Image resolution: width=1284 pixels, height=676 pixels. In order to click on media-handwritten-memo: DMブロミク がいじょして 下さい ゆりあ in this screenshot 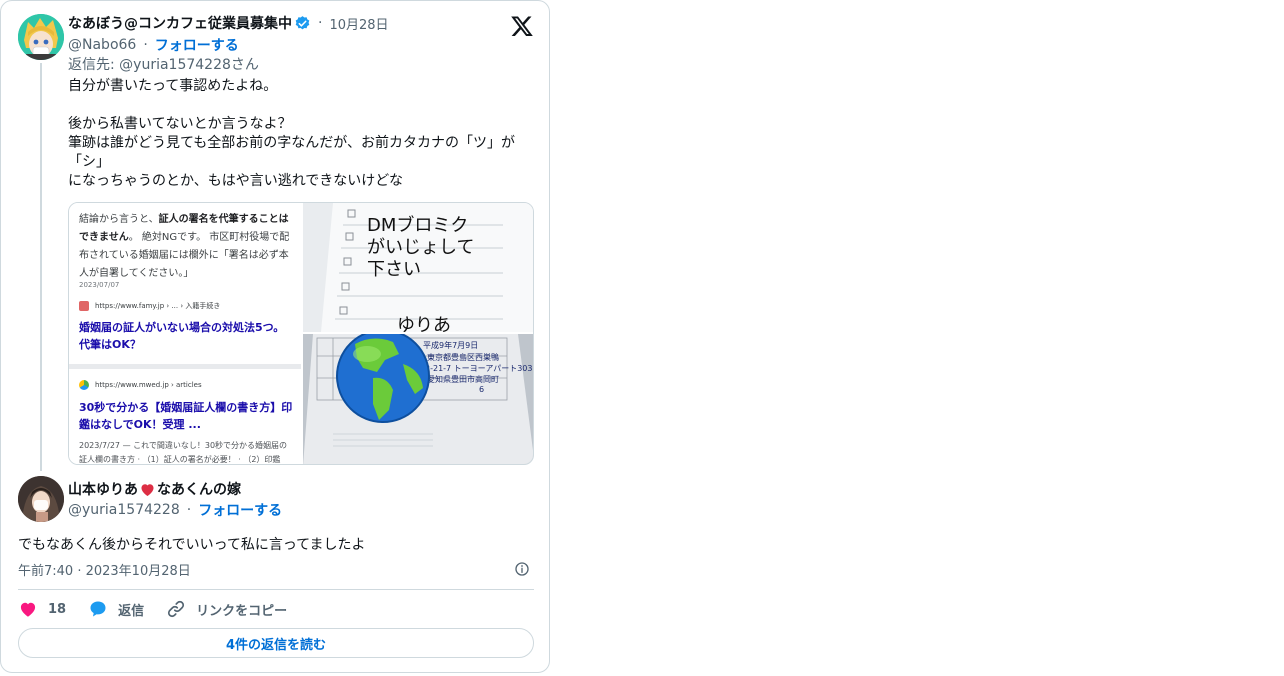, I will do `click(418, 267)`.